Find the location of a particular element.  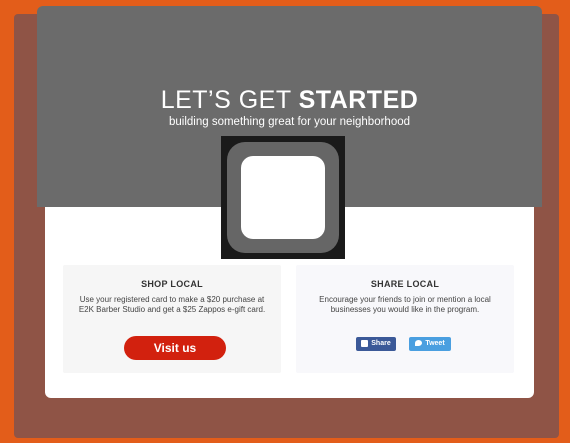

twitter-tweet-button: Tweet is located at coordinates (430, 344).